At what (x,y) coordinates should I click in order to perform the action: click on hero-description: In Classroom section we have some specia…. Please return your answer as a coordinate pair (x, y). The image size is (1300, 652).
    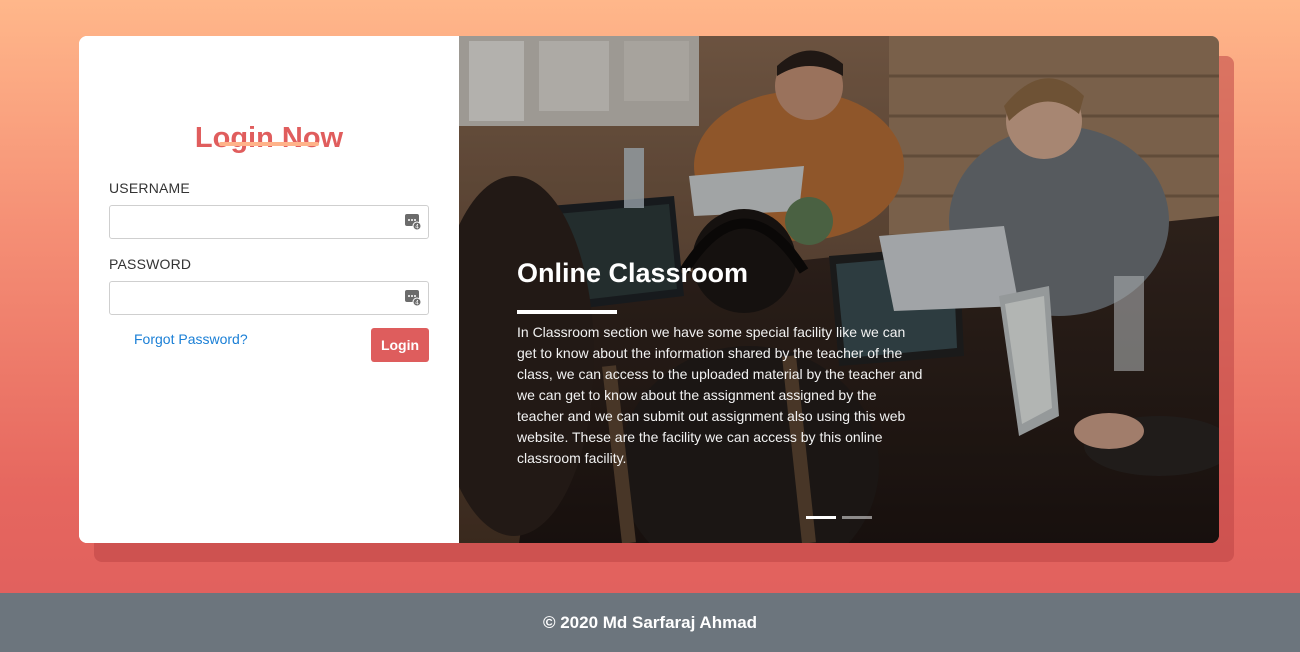
    Looking at the image, I should click on (720, 395).